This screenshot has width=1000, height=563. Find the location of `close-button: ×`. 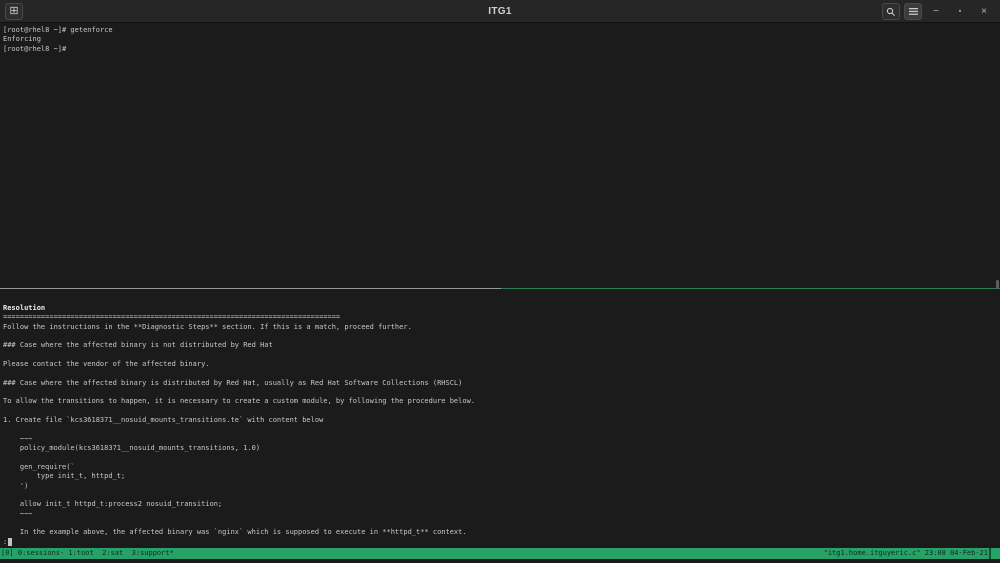

close-button: × is located at coordinates (984, 11).